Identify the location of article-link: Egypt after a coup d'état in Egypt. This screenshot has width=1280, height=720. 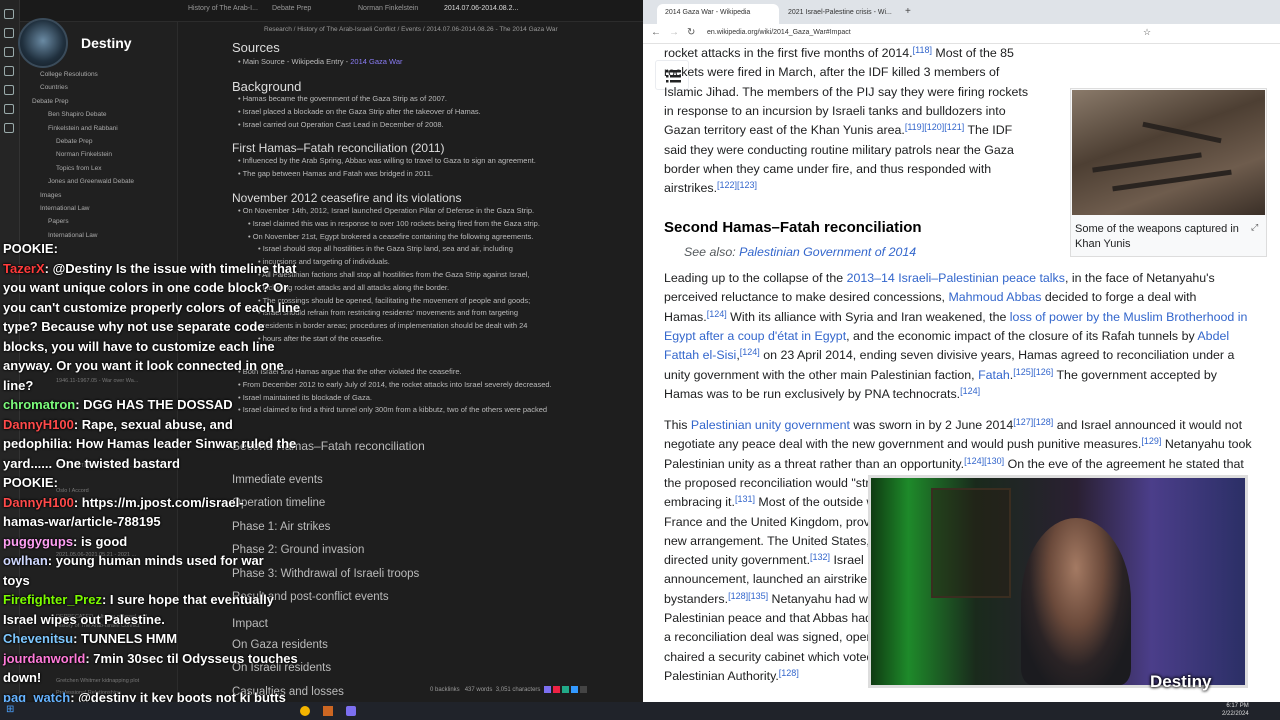
(755, 336).